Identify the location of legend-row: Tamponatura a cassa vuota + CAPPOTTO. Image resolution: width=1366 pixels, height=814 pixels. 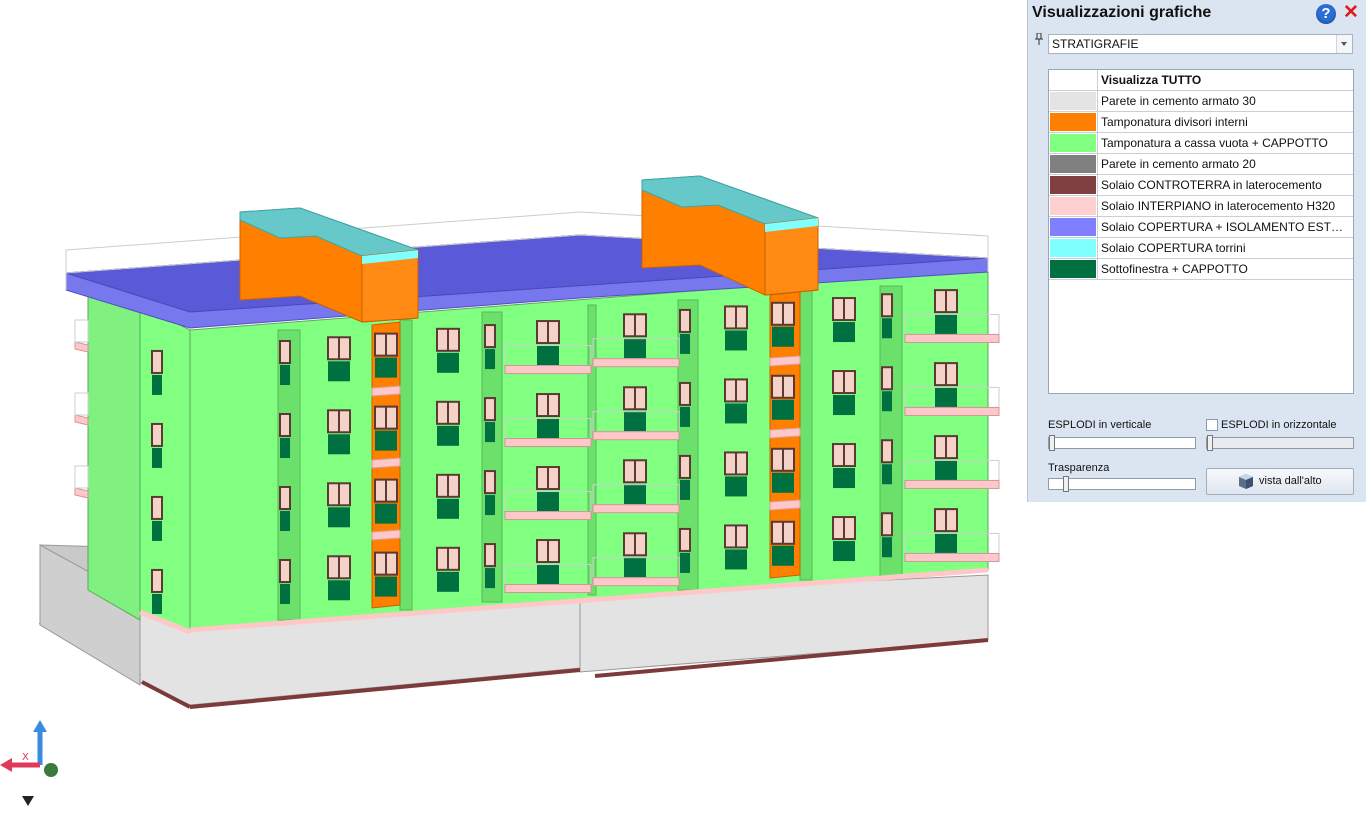
(1201, 143).